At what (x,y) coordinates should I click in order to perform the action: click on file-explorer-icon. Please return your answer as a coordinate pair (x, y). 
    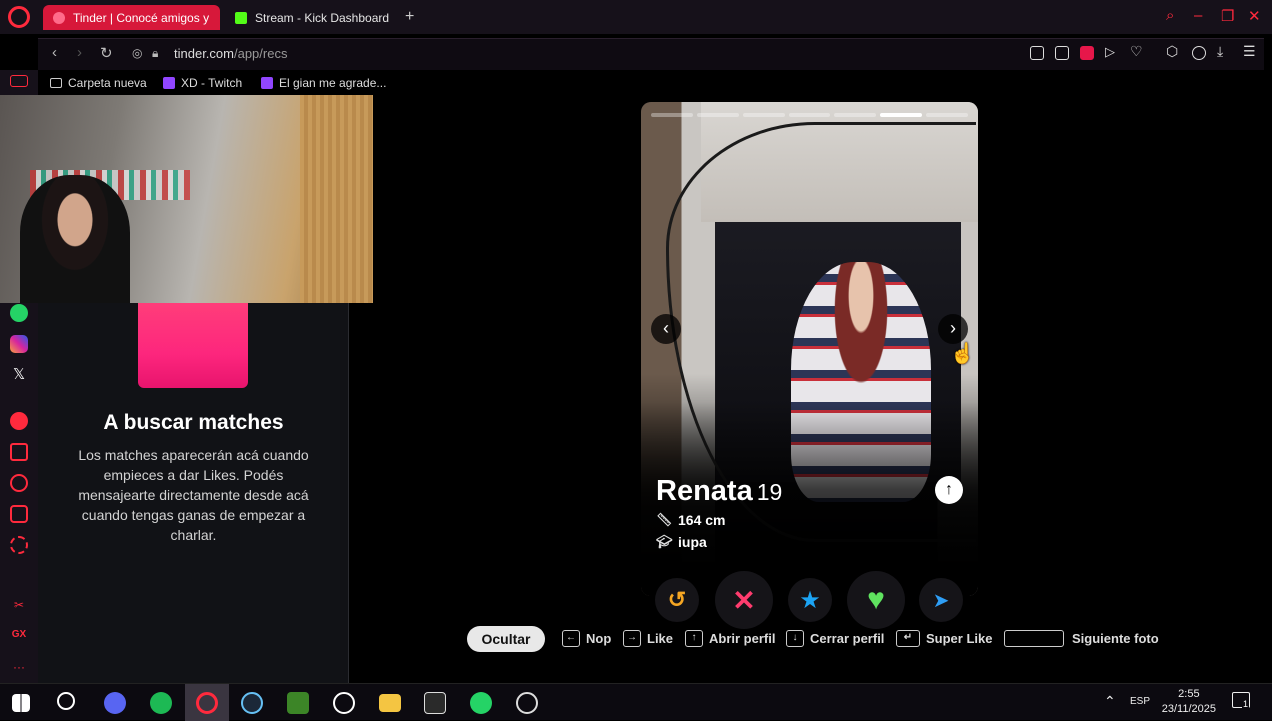
    Looking at the image, I should click on (390, 703).